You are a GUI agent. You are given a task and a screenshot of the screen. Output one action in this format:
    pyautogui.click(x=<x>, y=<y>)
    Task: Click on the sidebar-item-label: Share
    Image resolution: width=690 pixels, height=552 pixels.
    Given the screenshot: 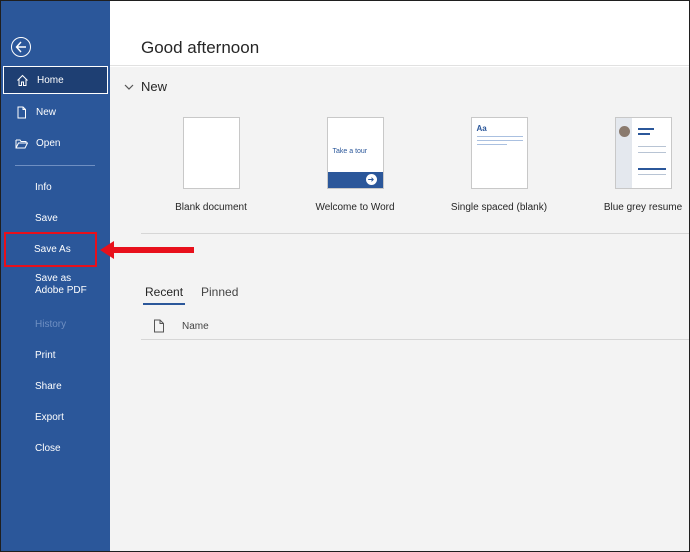 What is the action you would take?
    pyautogui.click(x=48, y=386)
    